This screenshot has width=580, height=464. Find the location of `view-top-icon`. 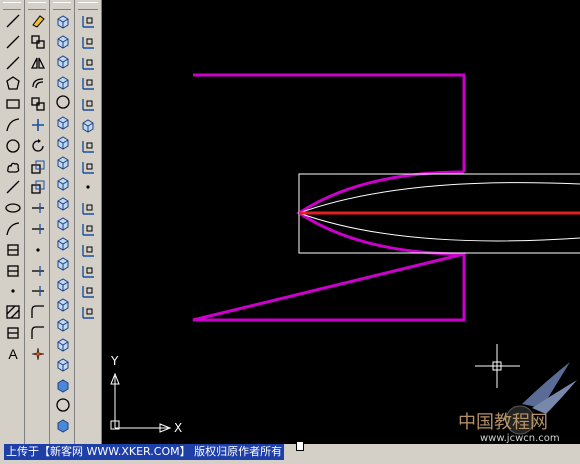

view-top-icon is located at coordinates (63, 21).